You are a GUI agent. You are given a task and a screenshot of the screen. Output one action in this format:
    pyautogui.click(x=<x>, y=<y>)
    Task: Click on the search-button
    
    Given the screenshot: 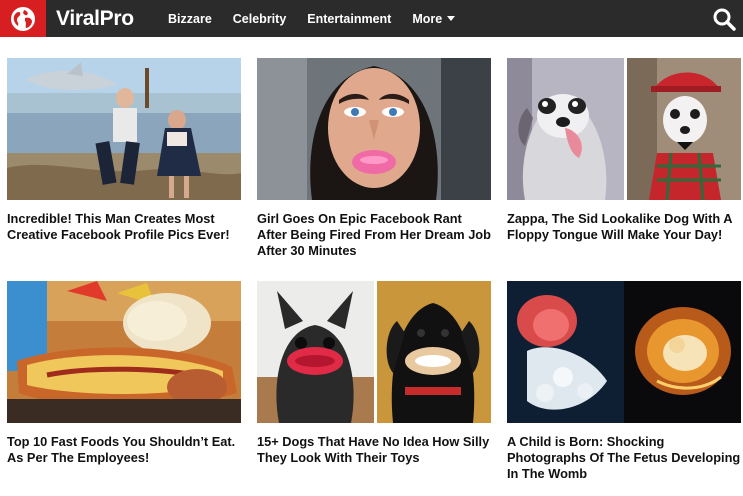 What is the action you would take?
    pyautogui.click(x=724, y=19)
    